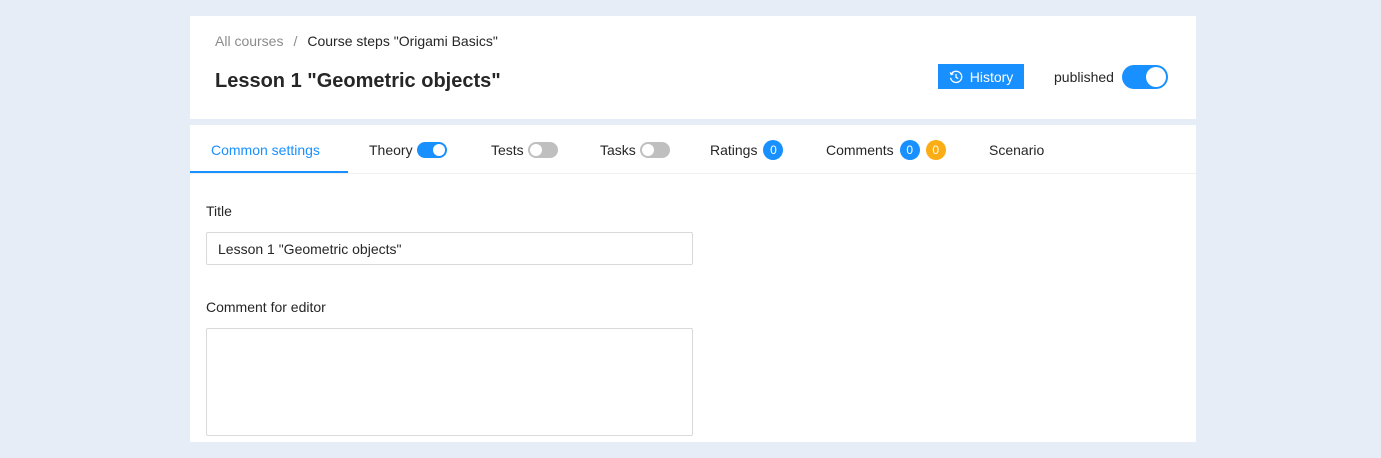  Describe the element at coordinates (991, 76) in the screenshot. I see `history-button-label: History` at that location.